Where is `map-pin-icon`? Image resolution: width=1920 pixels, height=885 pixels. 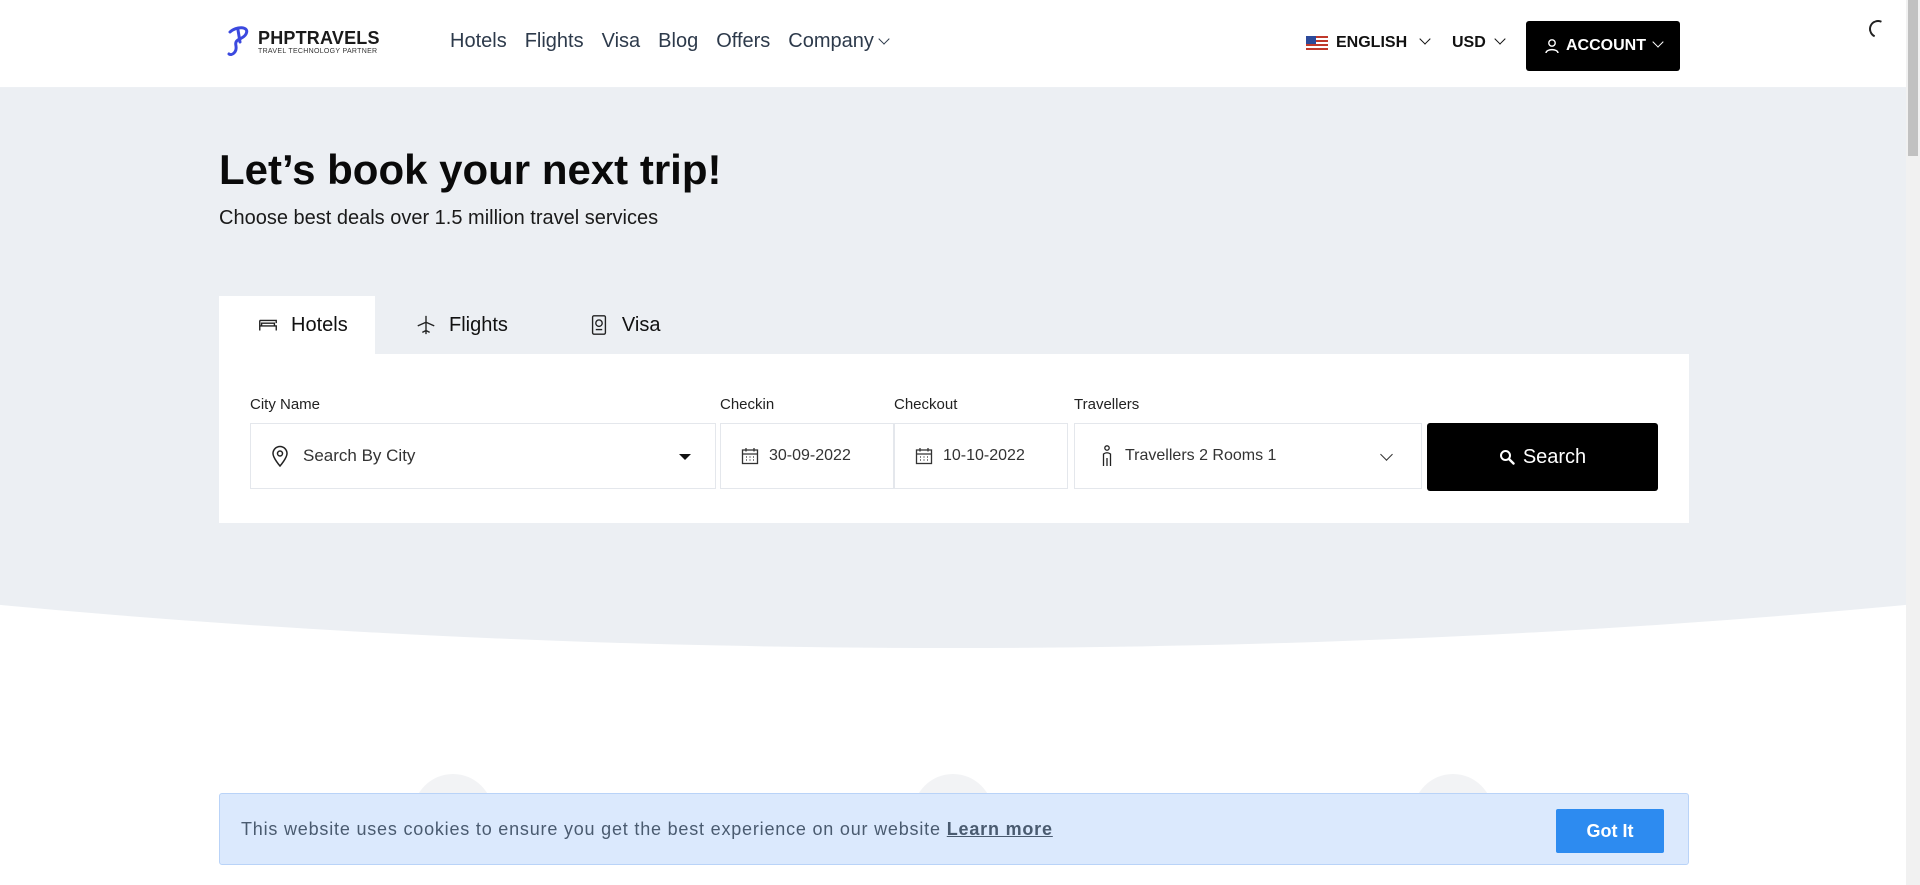 map-pin-icon is located at coordinates (280, 456).